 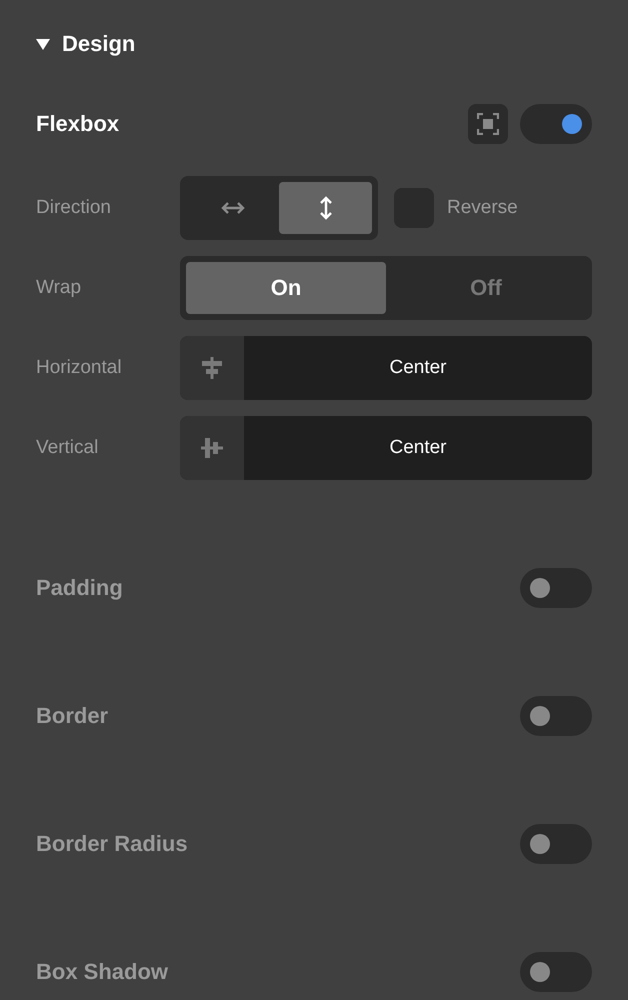 I want to click on section-title: Padding, so click(x=79, y=588).